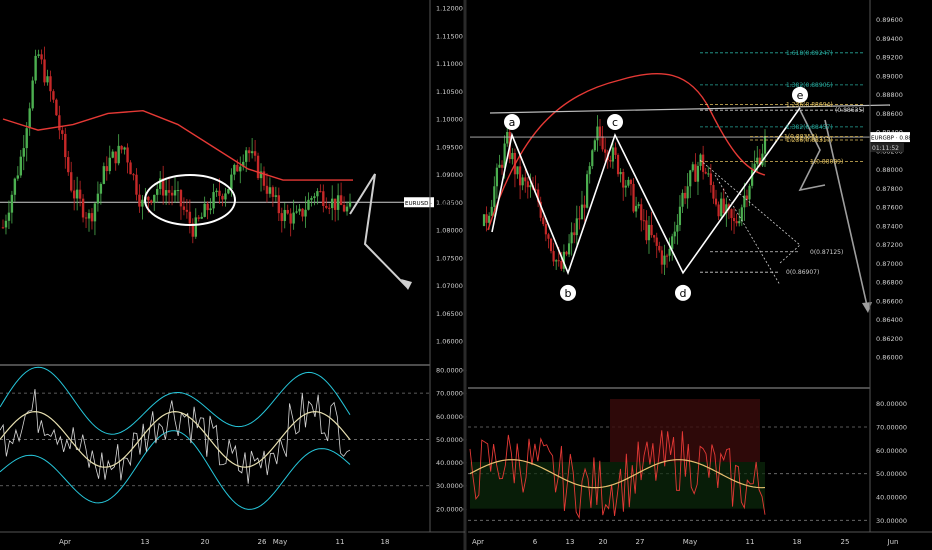  Describe the element at coordinates (449, 175) in the screenshot. I see `price-tick-label: 1.09000` at that location.